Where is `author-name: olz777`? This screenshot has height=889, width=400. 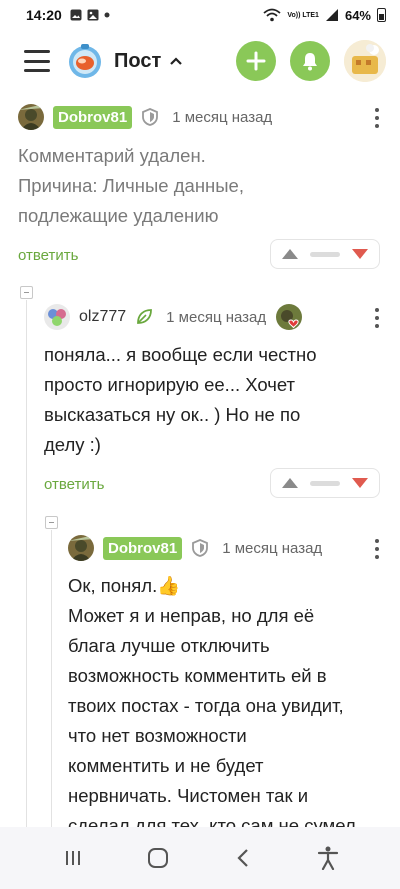
author-name: olz777 is located at coordinates (102, 317).